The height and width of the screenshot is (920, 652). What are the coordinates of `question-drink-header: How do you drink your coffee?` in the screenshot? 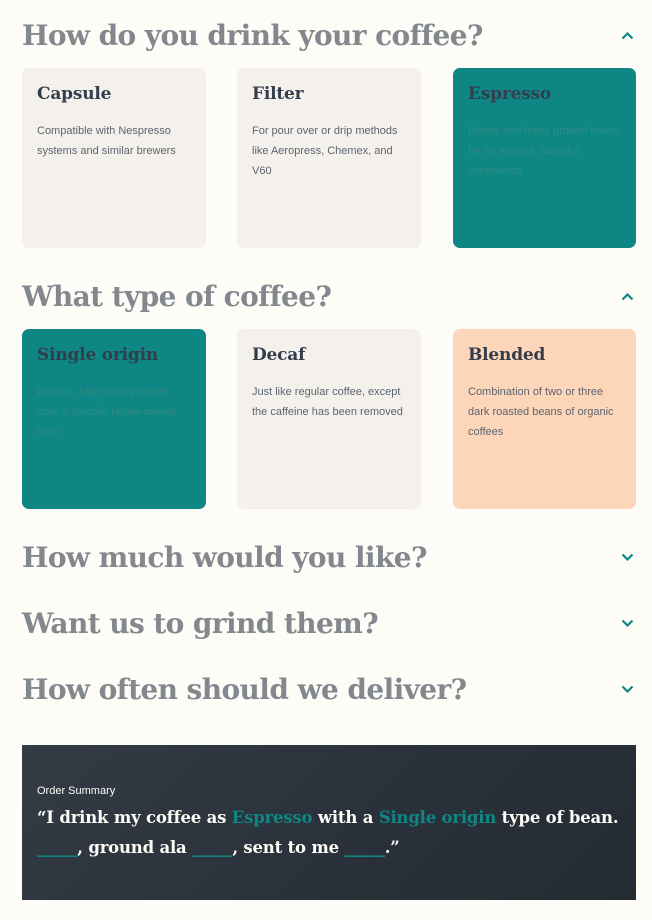 It's located at (329, 35).